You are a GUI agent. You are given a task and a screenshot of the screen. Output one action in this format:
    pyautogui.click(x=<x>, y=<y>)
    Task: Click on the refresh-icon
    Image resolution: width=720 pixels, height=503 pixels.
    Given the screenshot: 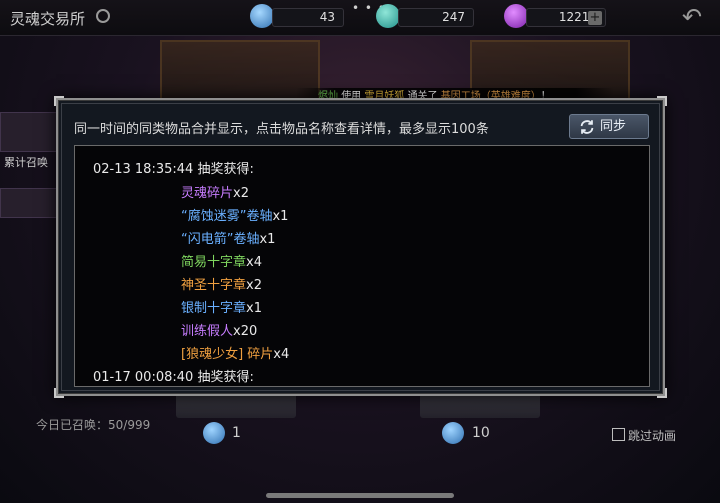 What is the action you would take?
    pyautogui.click(x=587, y=127)
    